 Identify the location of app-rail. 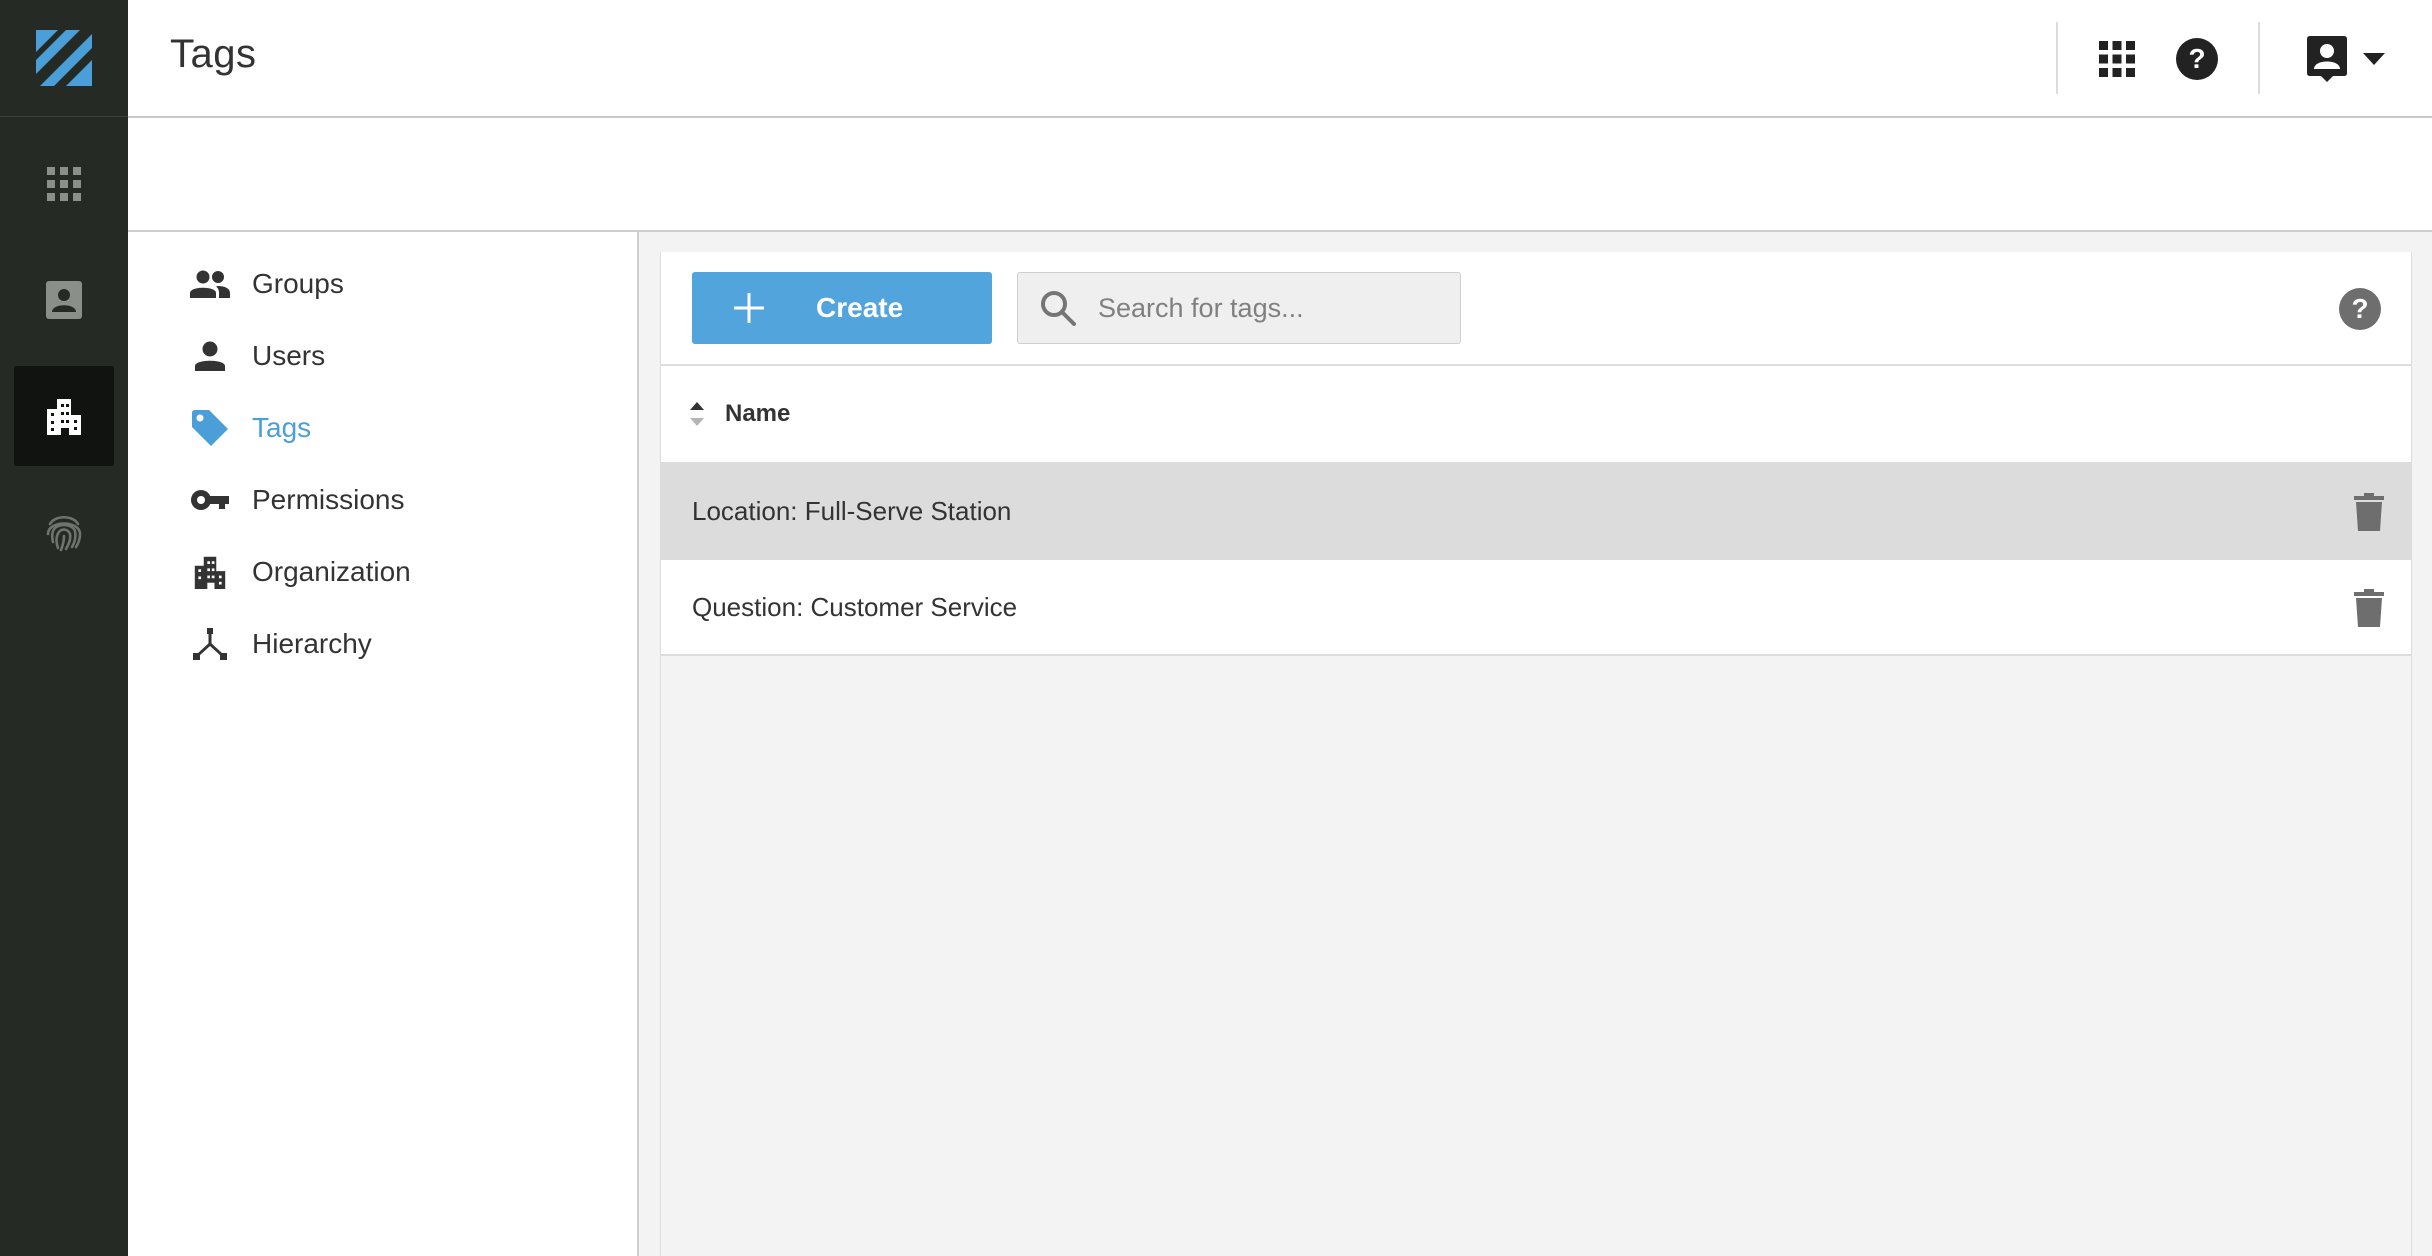
(64, 628).